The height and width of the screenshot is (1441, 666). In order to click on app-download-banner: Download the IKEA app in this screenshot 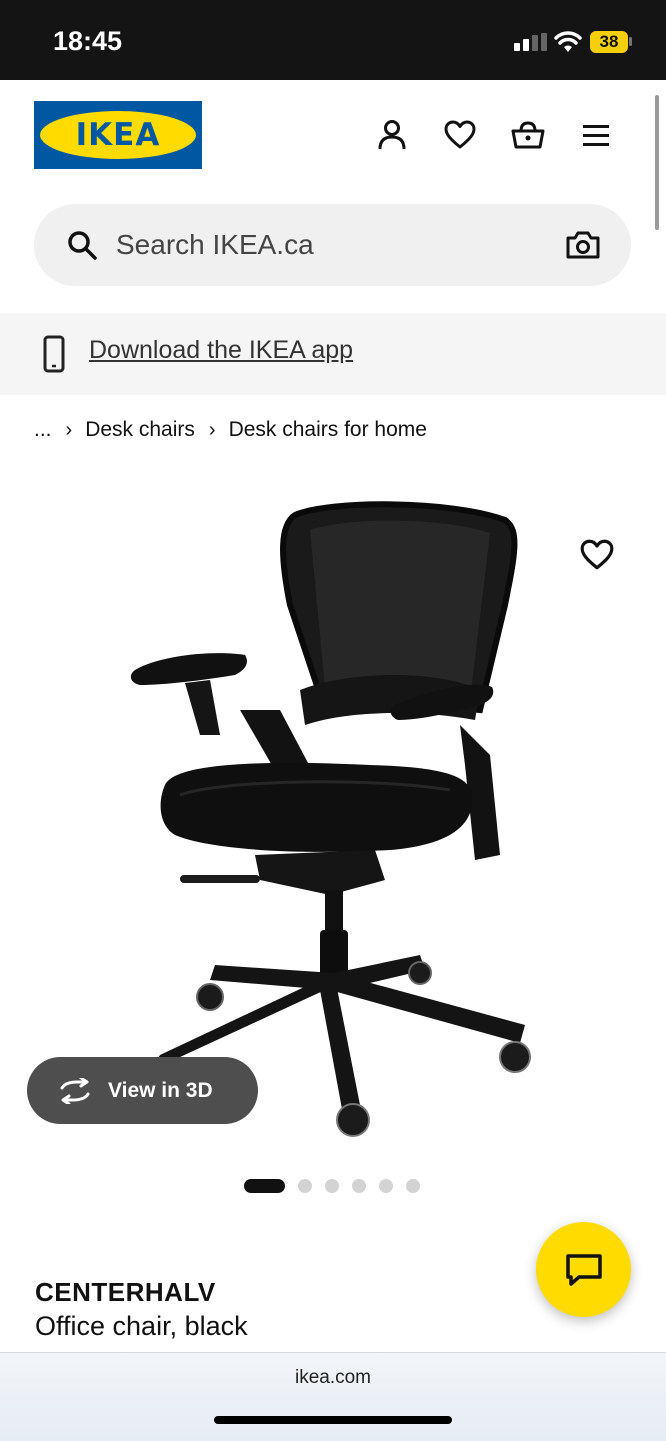, I will do `click(333, 354)`.